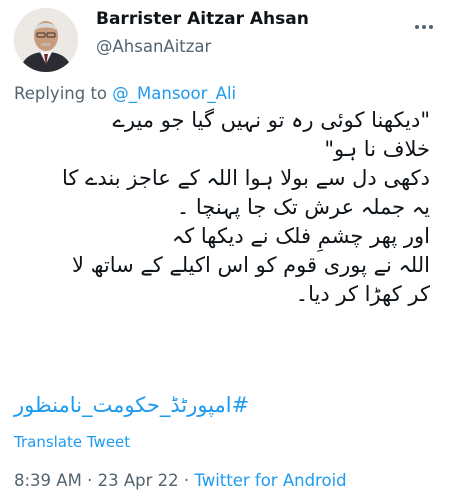 The height and width of the screenshot is (504, 450). I want to click on avatar, so click(46, 40).